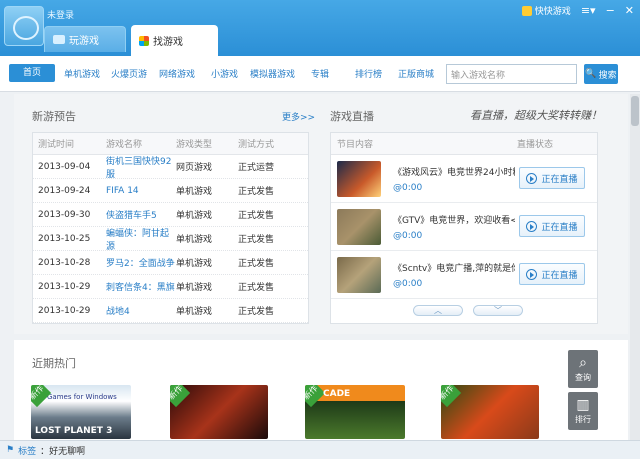 Image resolution: width=640 pixels, height=459 pixels. I want to click on button-label: 正在直播, so click(559, 275).